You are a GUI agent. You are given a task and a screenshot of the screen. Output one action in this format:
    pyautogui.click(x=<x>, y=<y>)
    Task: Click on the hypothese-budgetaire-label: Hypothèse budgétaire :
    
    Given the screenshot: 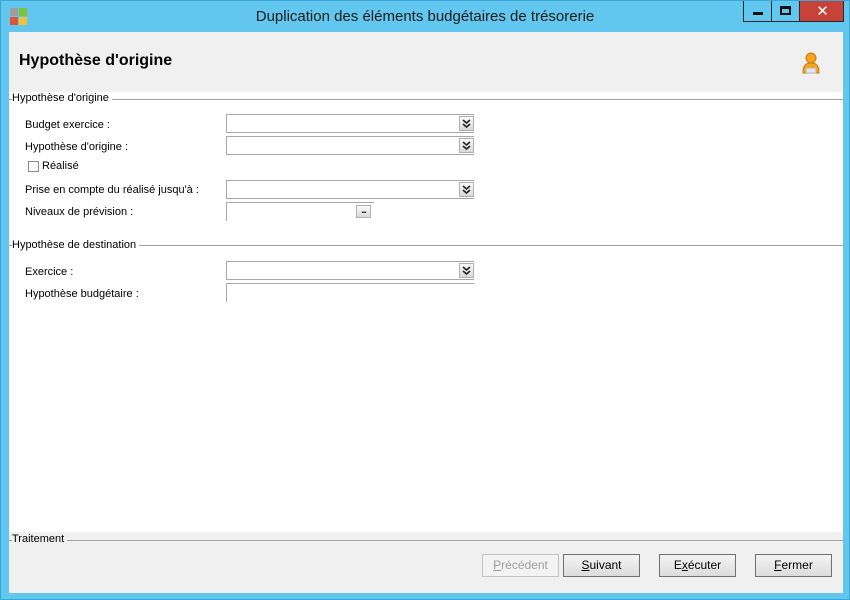 What is the action you would take?
    pyautogui.click(x=82, y=294)
    